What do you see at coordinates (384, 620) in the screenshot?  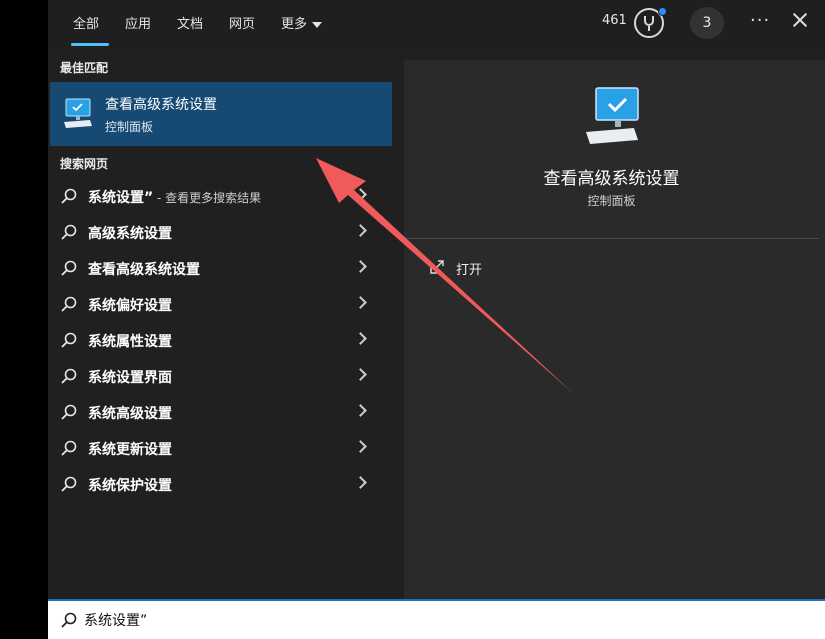 I see `search-input` at bounding box center [384, 620].